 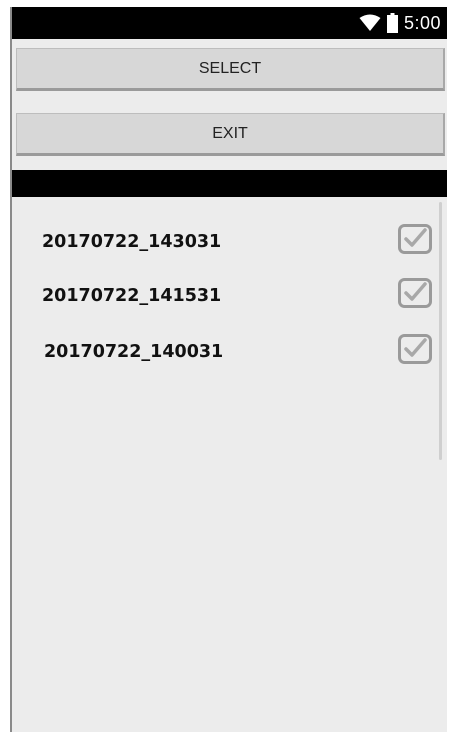 What do you see at coordinates (237, 298) in the screenshot?
I see `list-item: 20170722_141531` at bounding box center [237, 298].